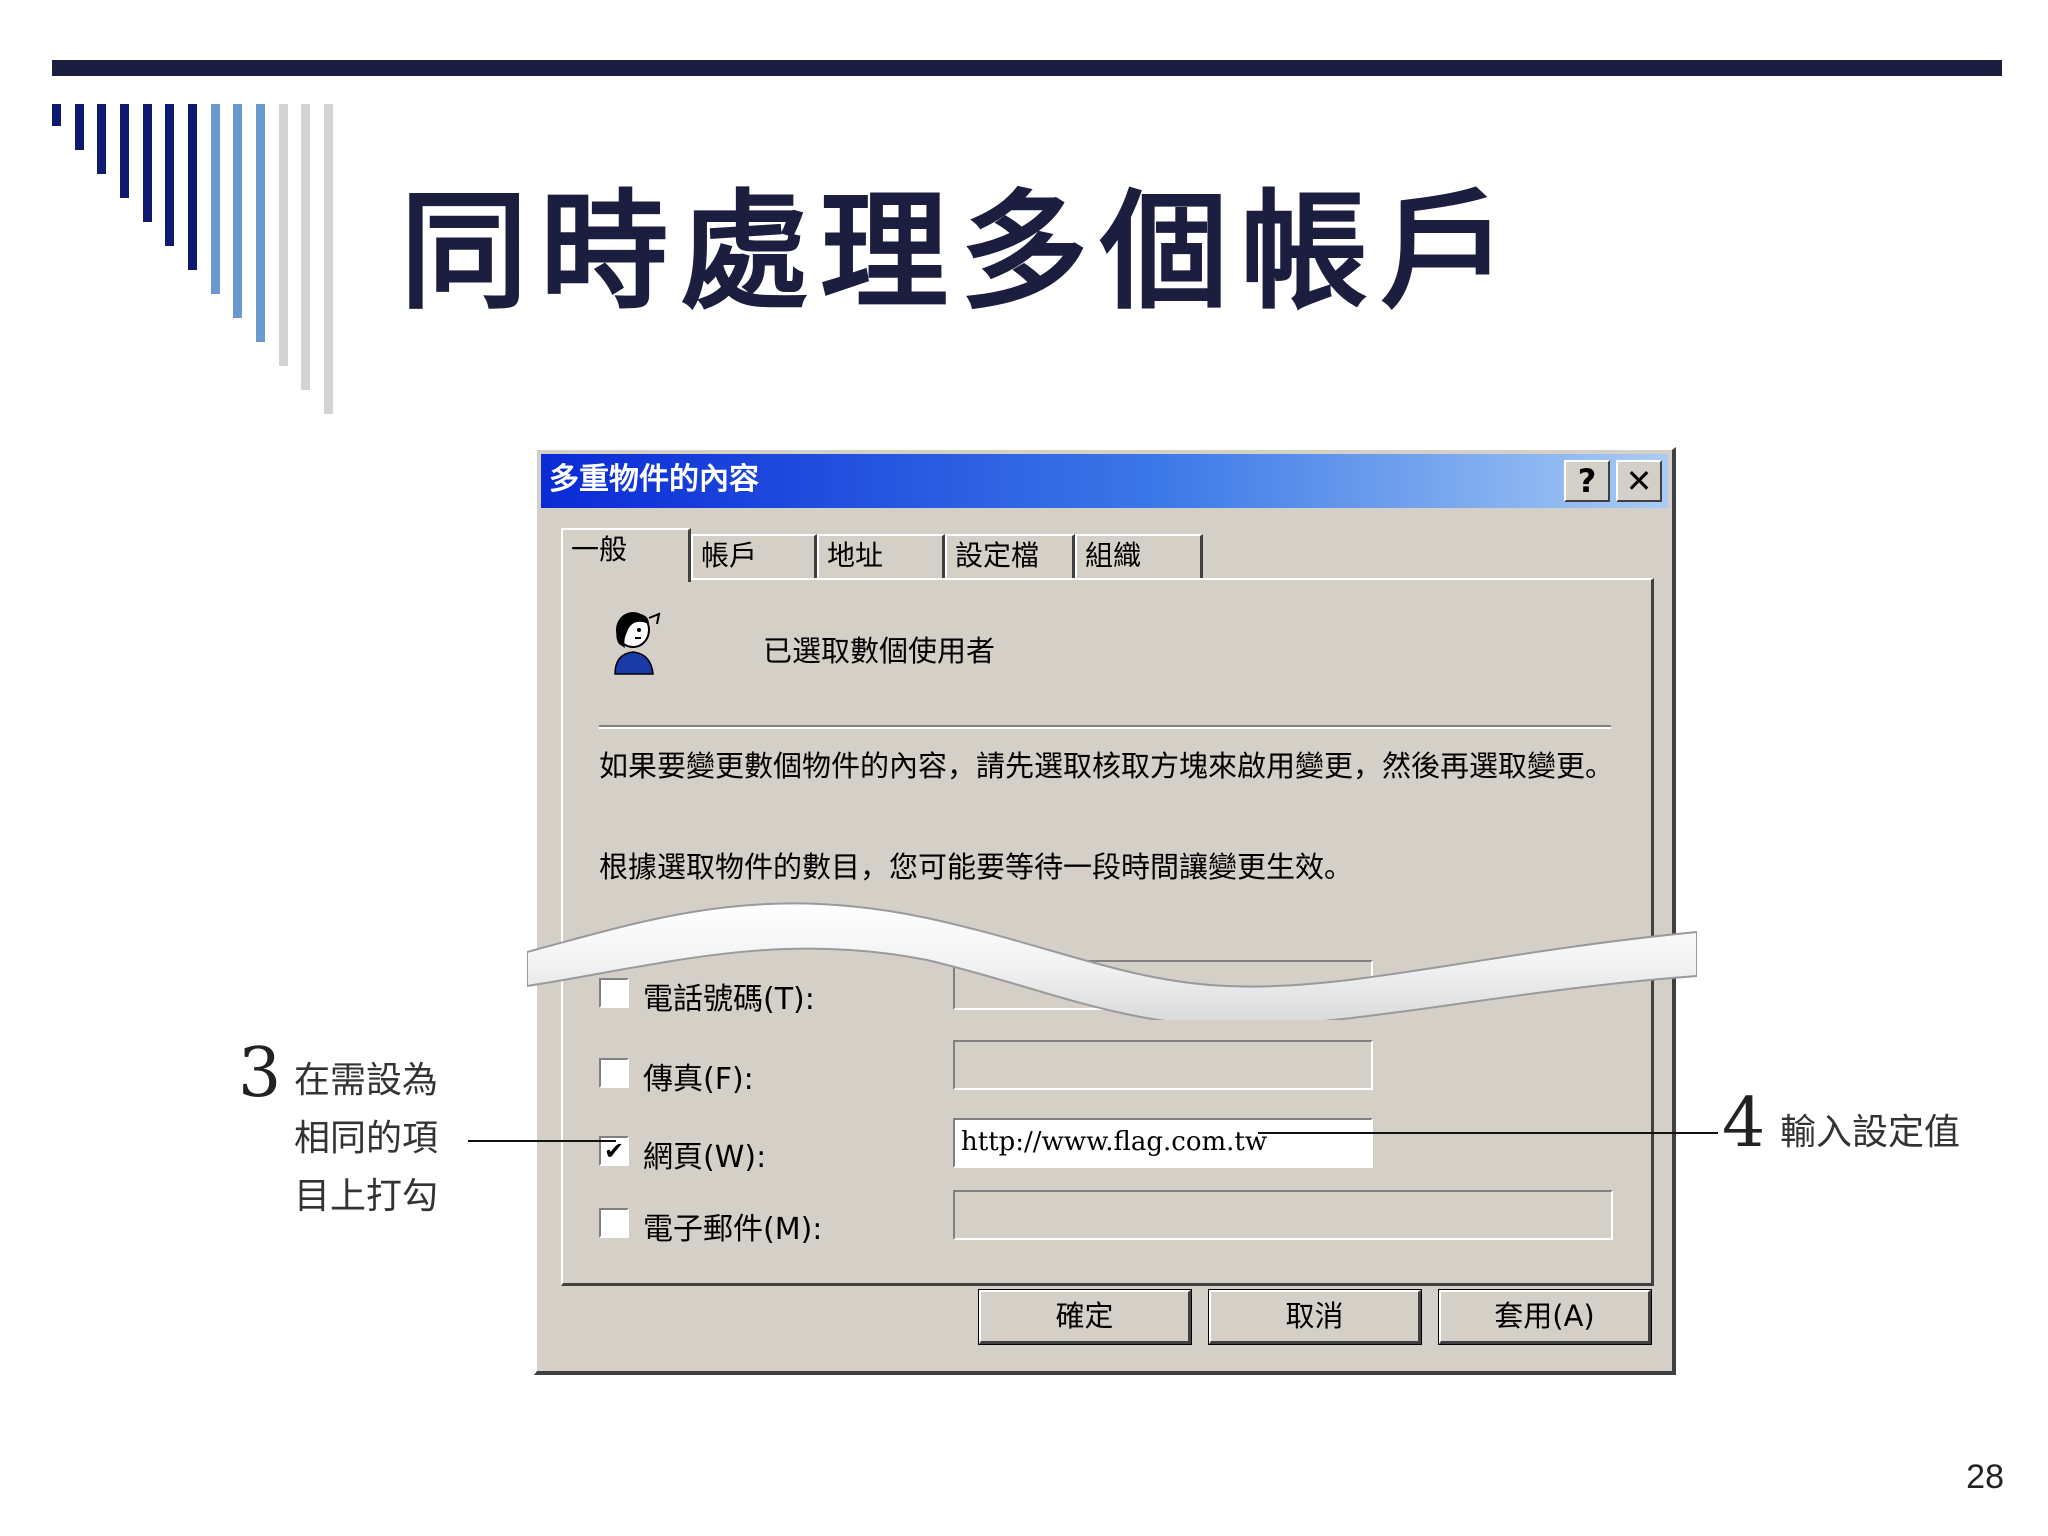 This screenshot has width=2048, height=1536. Describe the element at coordinates (614, 1223) in the screenshot. I see `email-checkbox` at that location.